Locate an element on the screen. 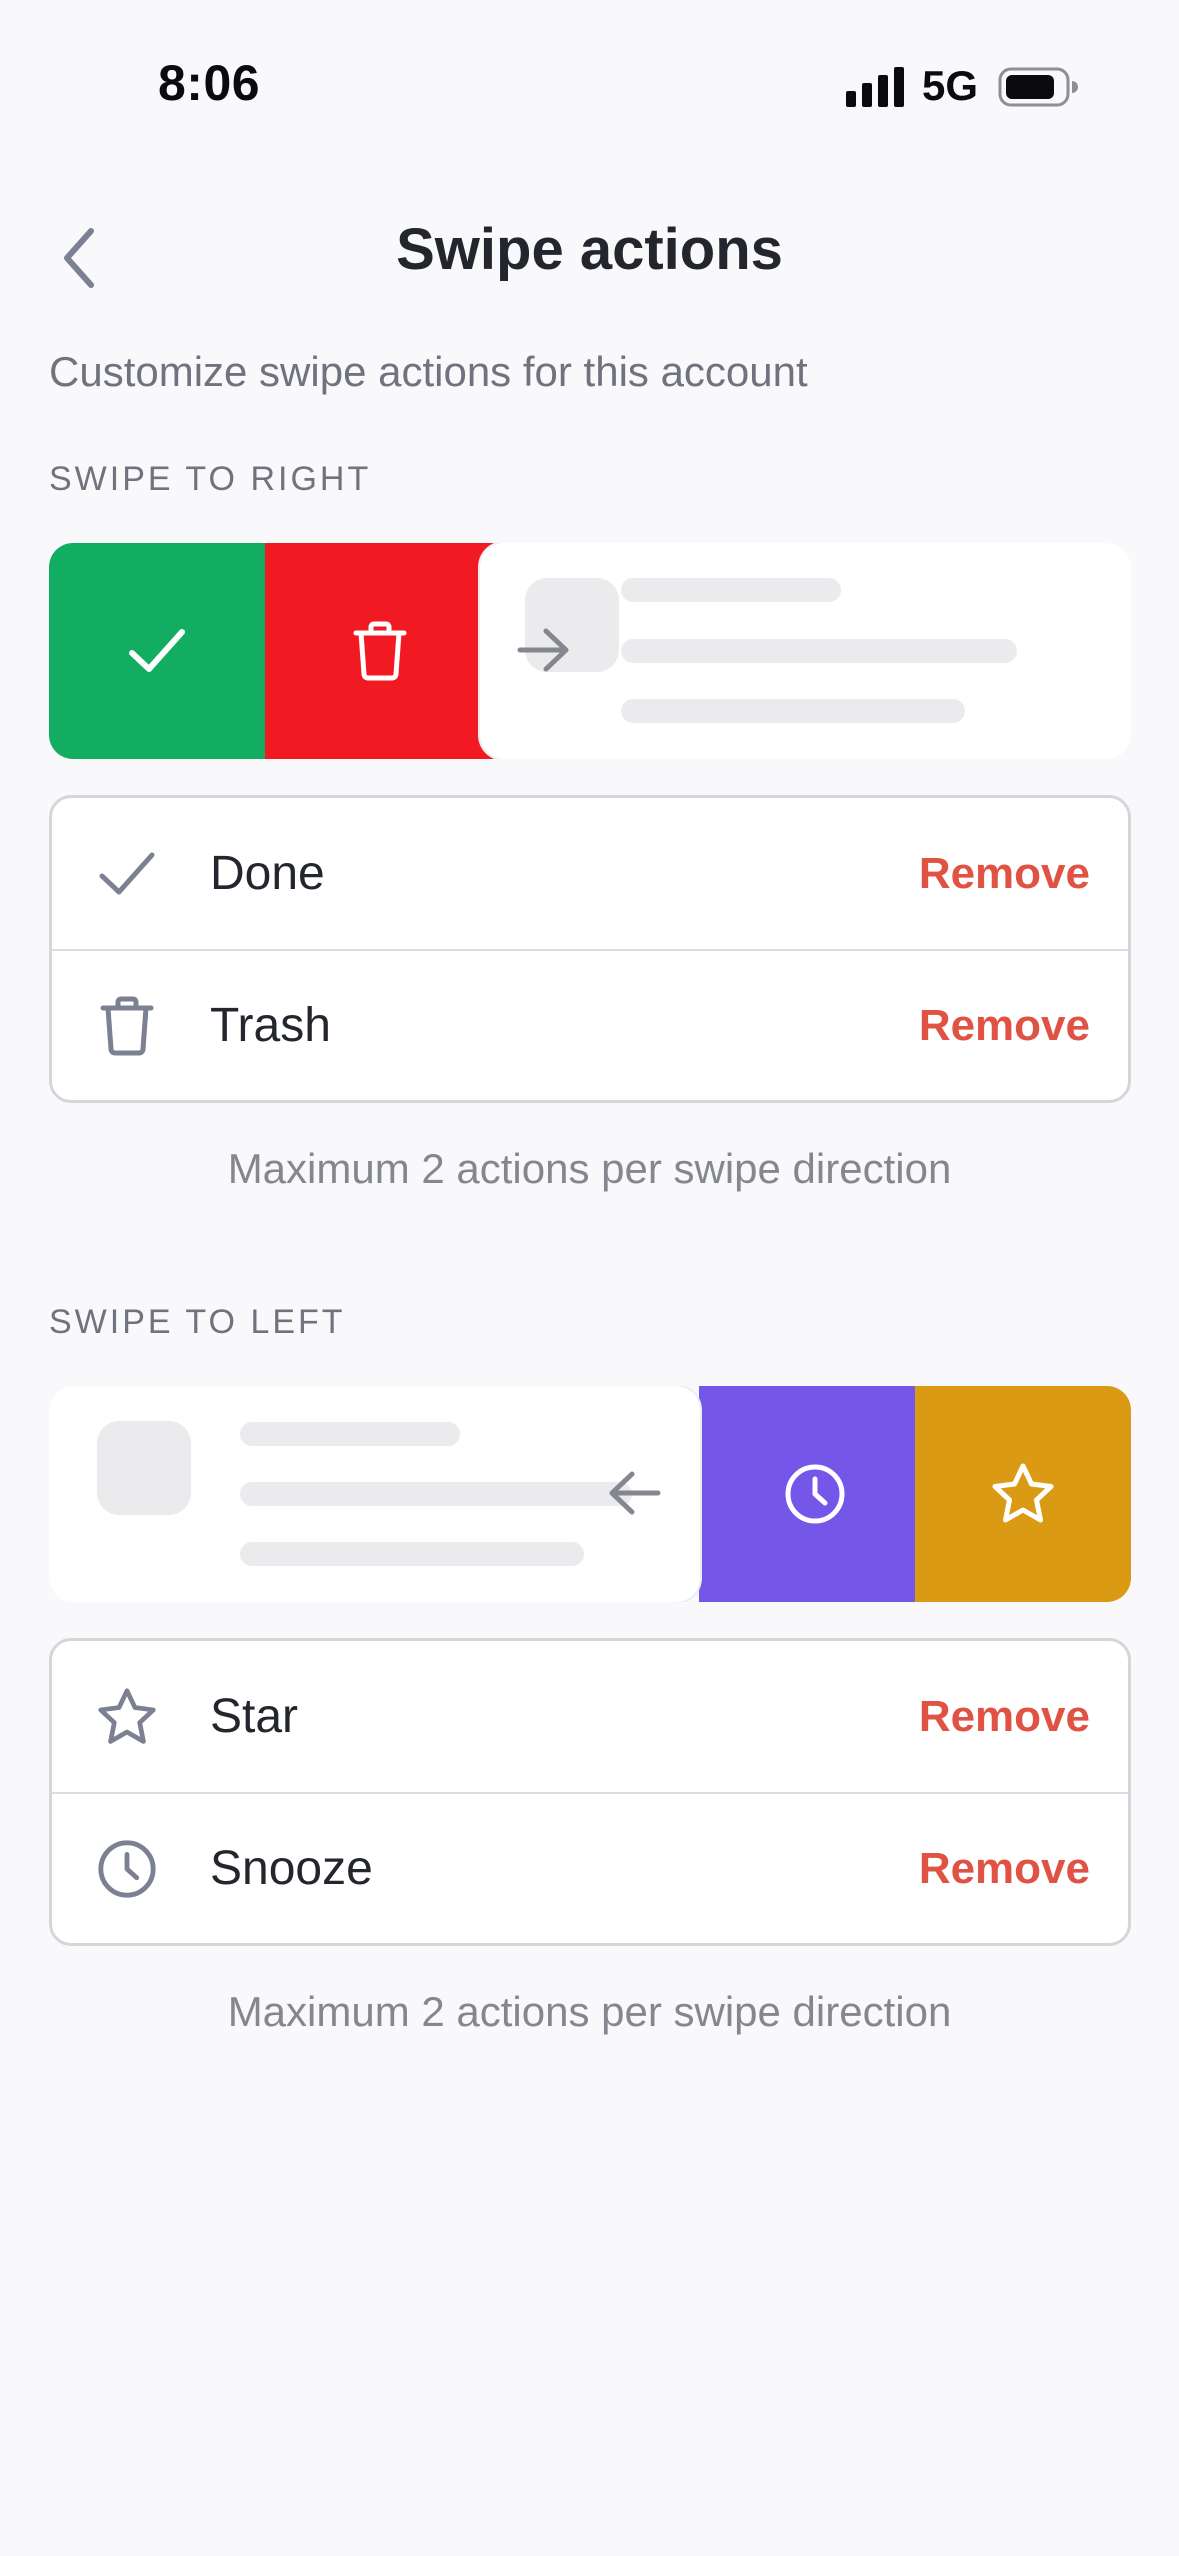  action-row-star: Star Remove is located at coordinates (590, 1716).